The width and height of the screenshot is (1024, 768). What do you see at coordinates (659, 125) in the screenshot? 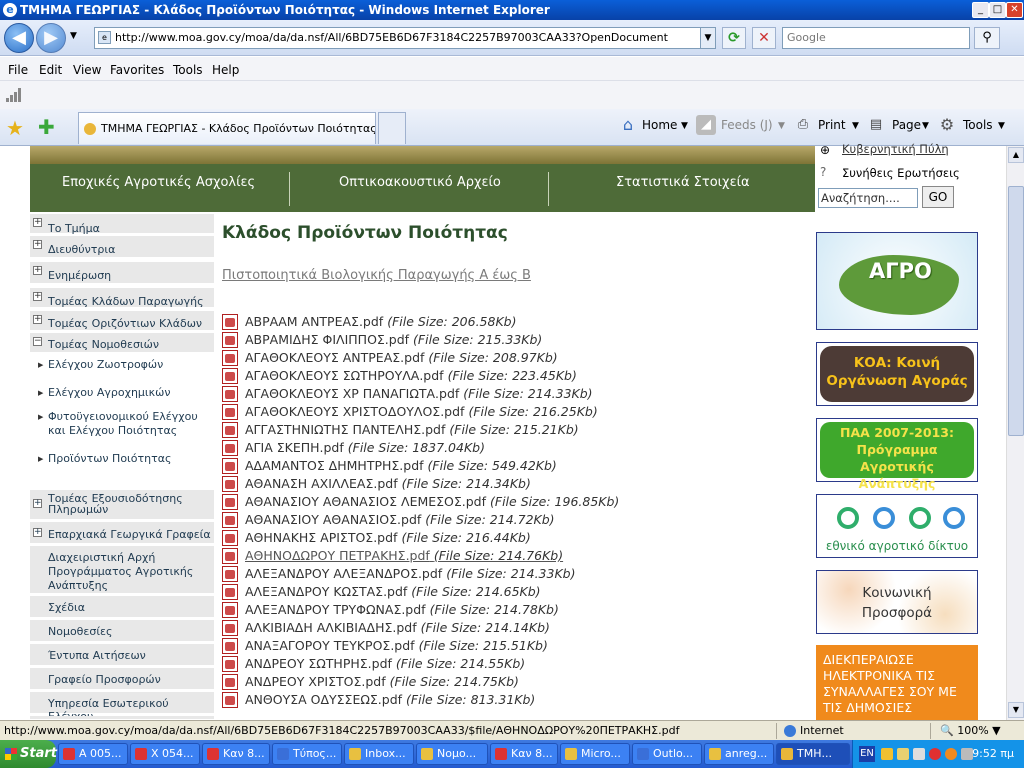
I see `home-button: Home` at bounding box center [659, 125].